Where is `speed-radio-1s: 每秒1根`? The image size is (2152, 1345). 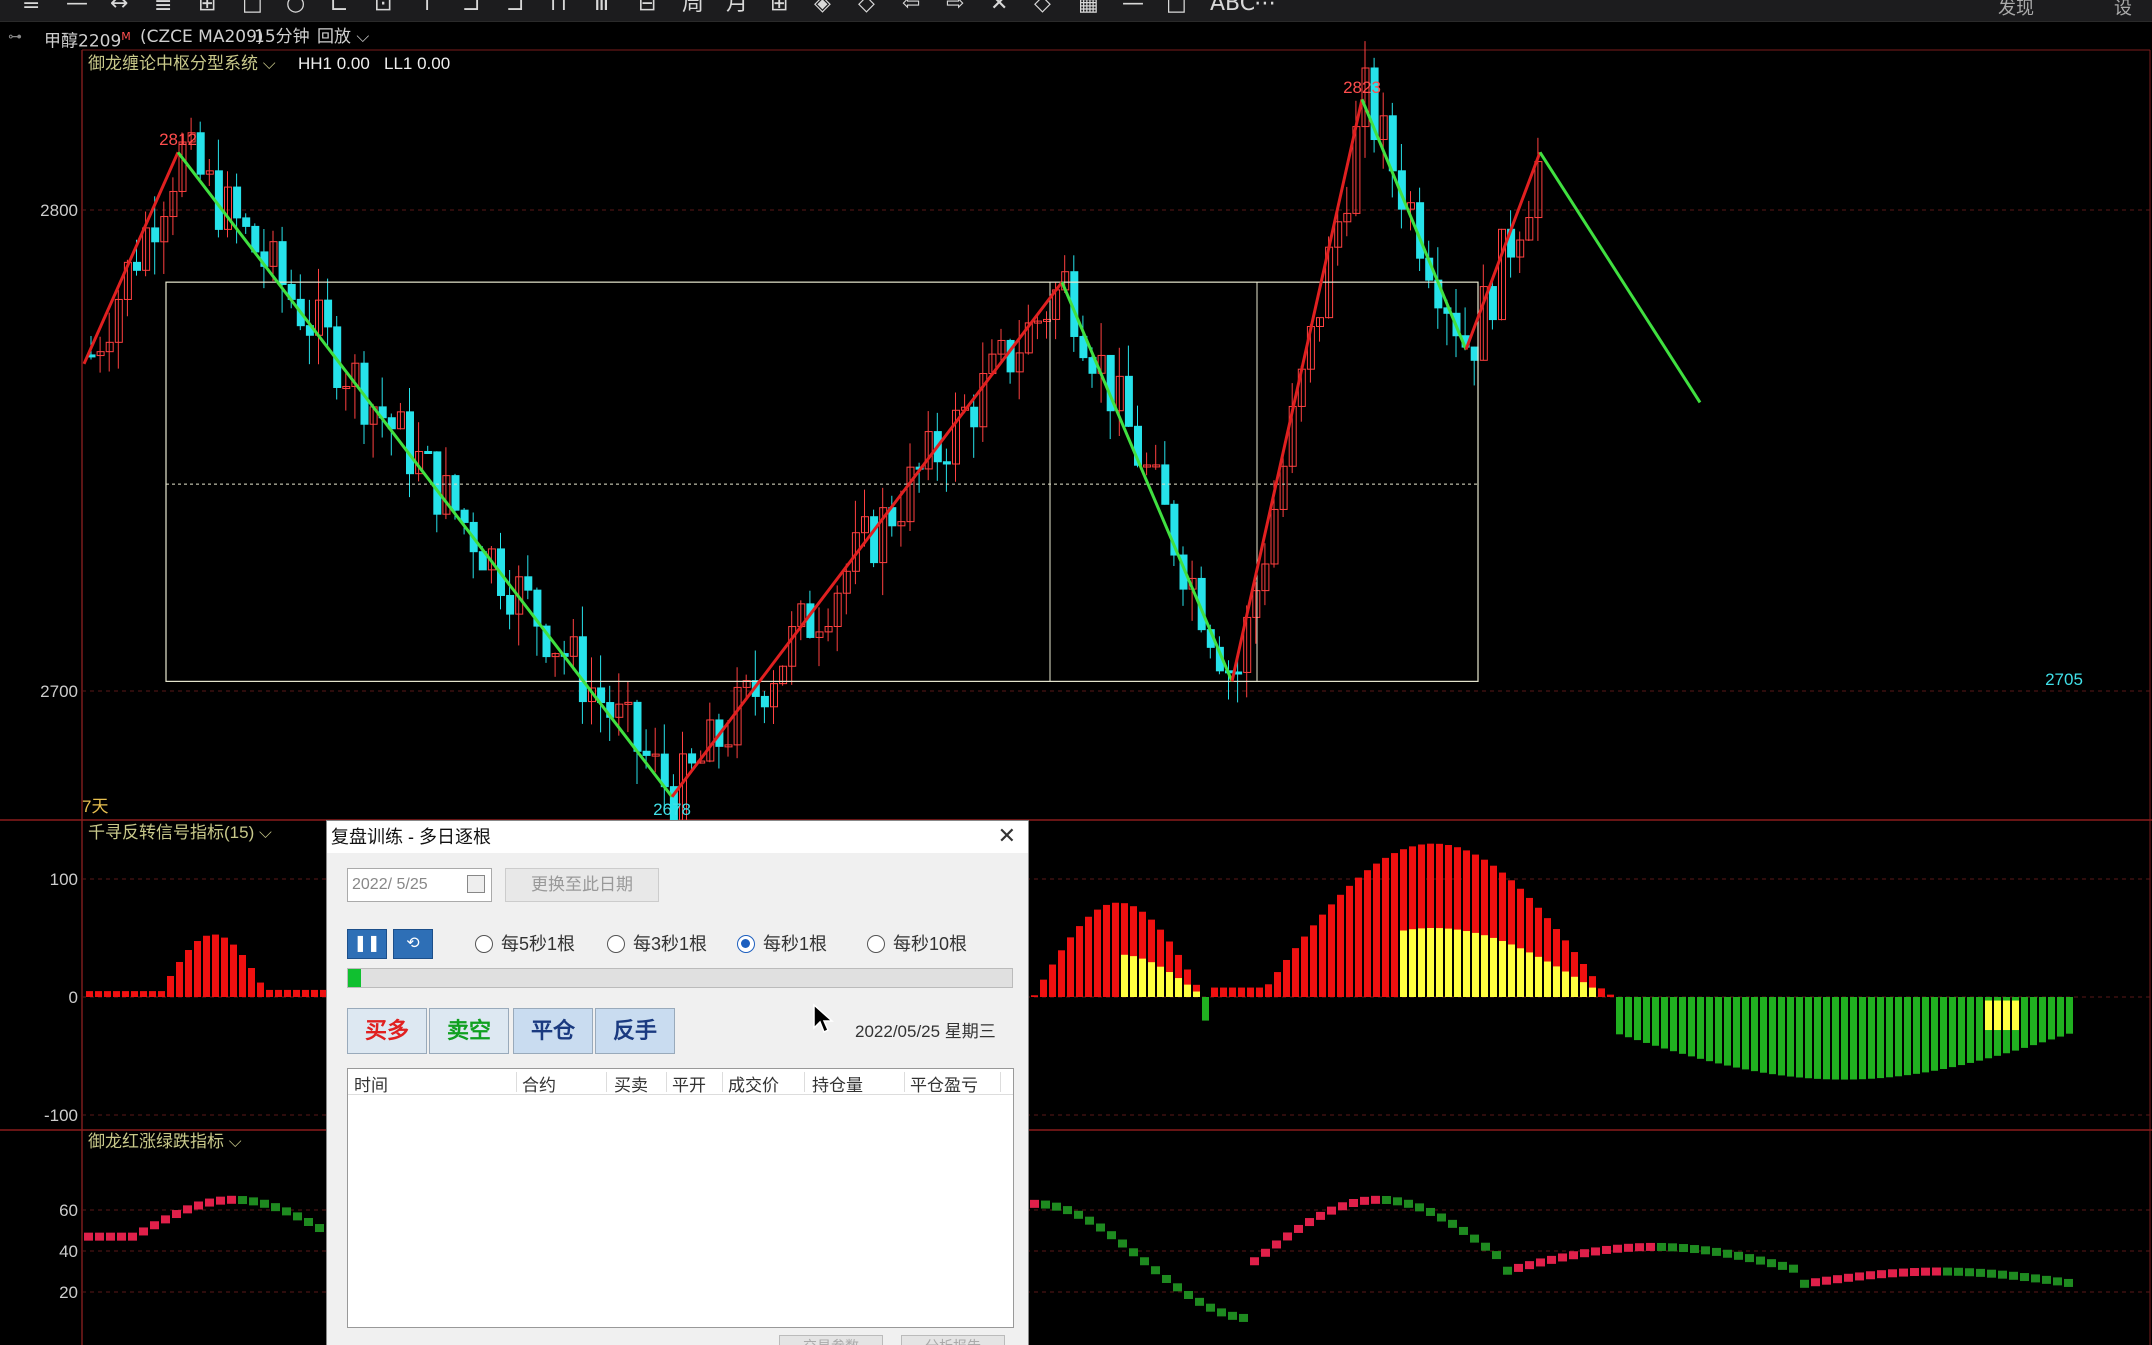 speed-radio-1s: 每秒1根 is located at coordinates (782, 944).